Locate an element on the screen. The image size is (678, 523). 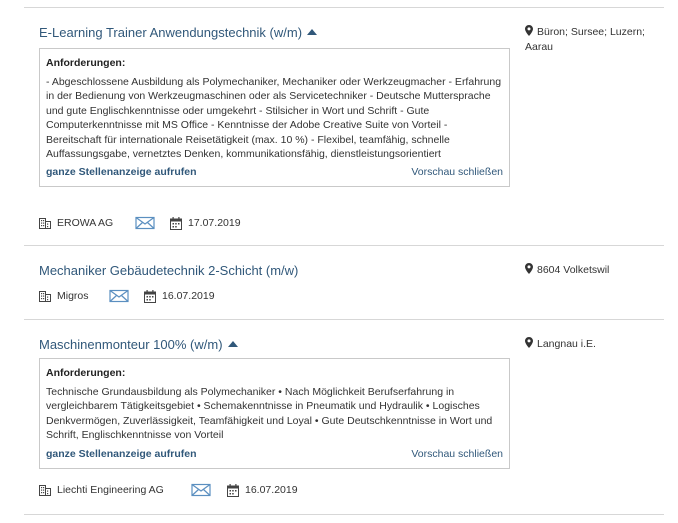
job-location: 8604 Volketswil is located at coordinates (590, 270).